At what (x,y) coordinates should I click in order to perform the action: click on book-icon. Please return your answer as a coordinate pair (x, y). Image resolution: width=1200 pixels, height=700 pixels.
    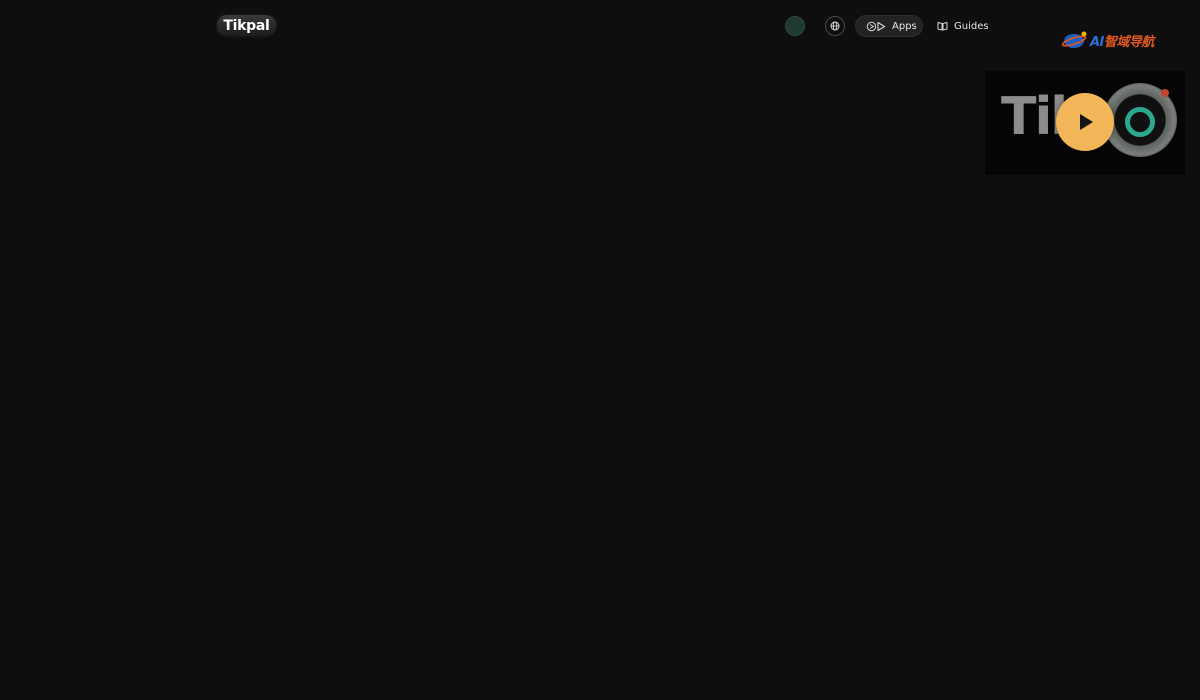
    Looking at the image, I should click on (942, 26).